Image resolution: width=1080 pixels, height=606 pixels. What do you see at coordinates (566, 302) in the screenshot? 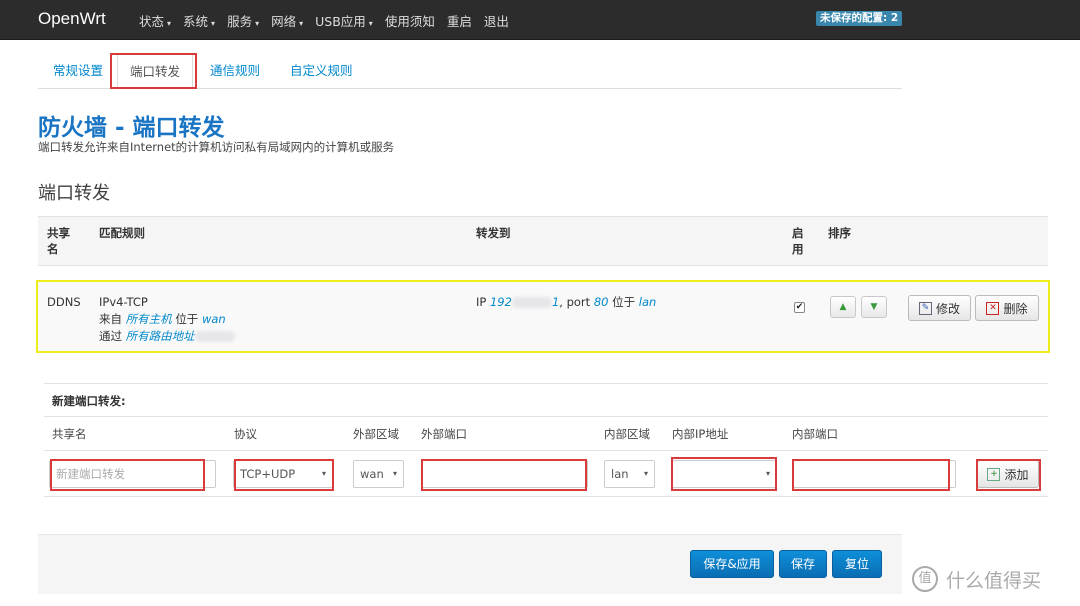
I see `rule-forward: IP 192 1, port 80 位于 lan` at bounding box center [566, 302].